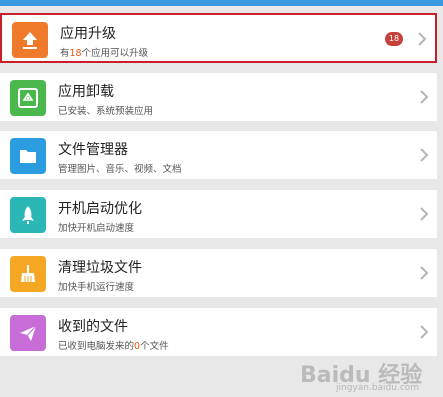  I want to click on item-title: 应用卸载, so click(86, 92).